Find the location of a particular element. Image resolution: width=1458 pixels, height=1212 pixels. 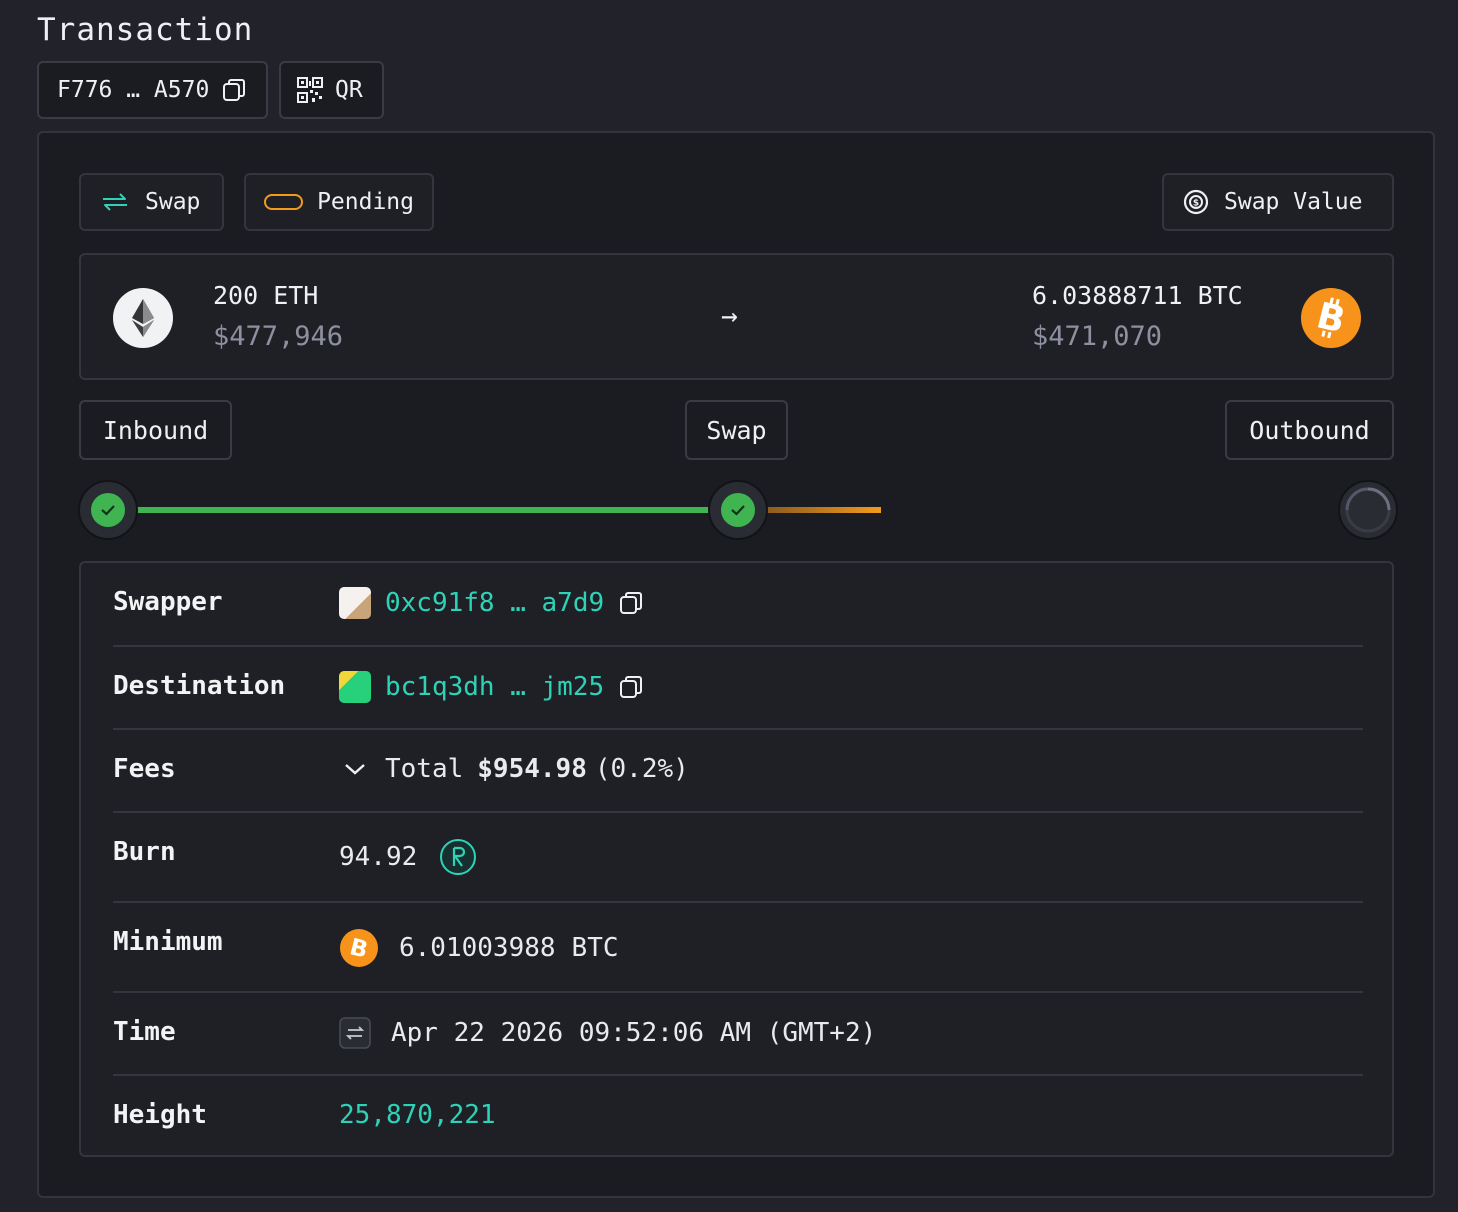

swapper-address-link: 0xc91f8 … a7d9 is located at coordinates (494, 603).